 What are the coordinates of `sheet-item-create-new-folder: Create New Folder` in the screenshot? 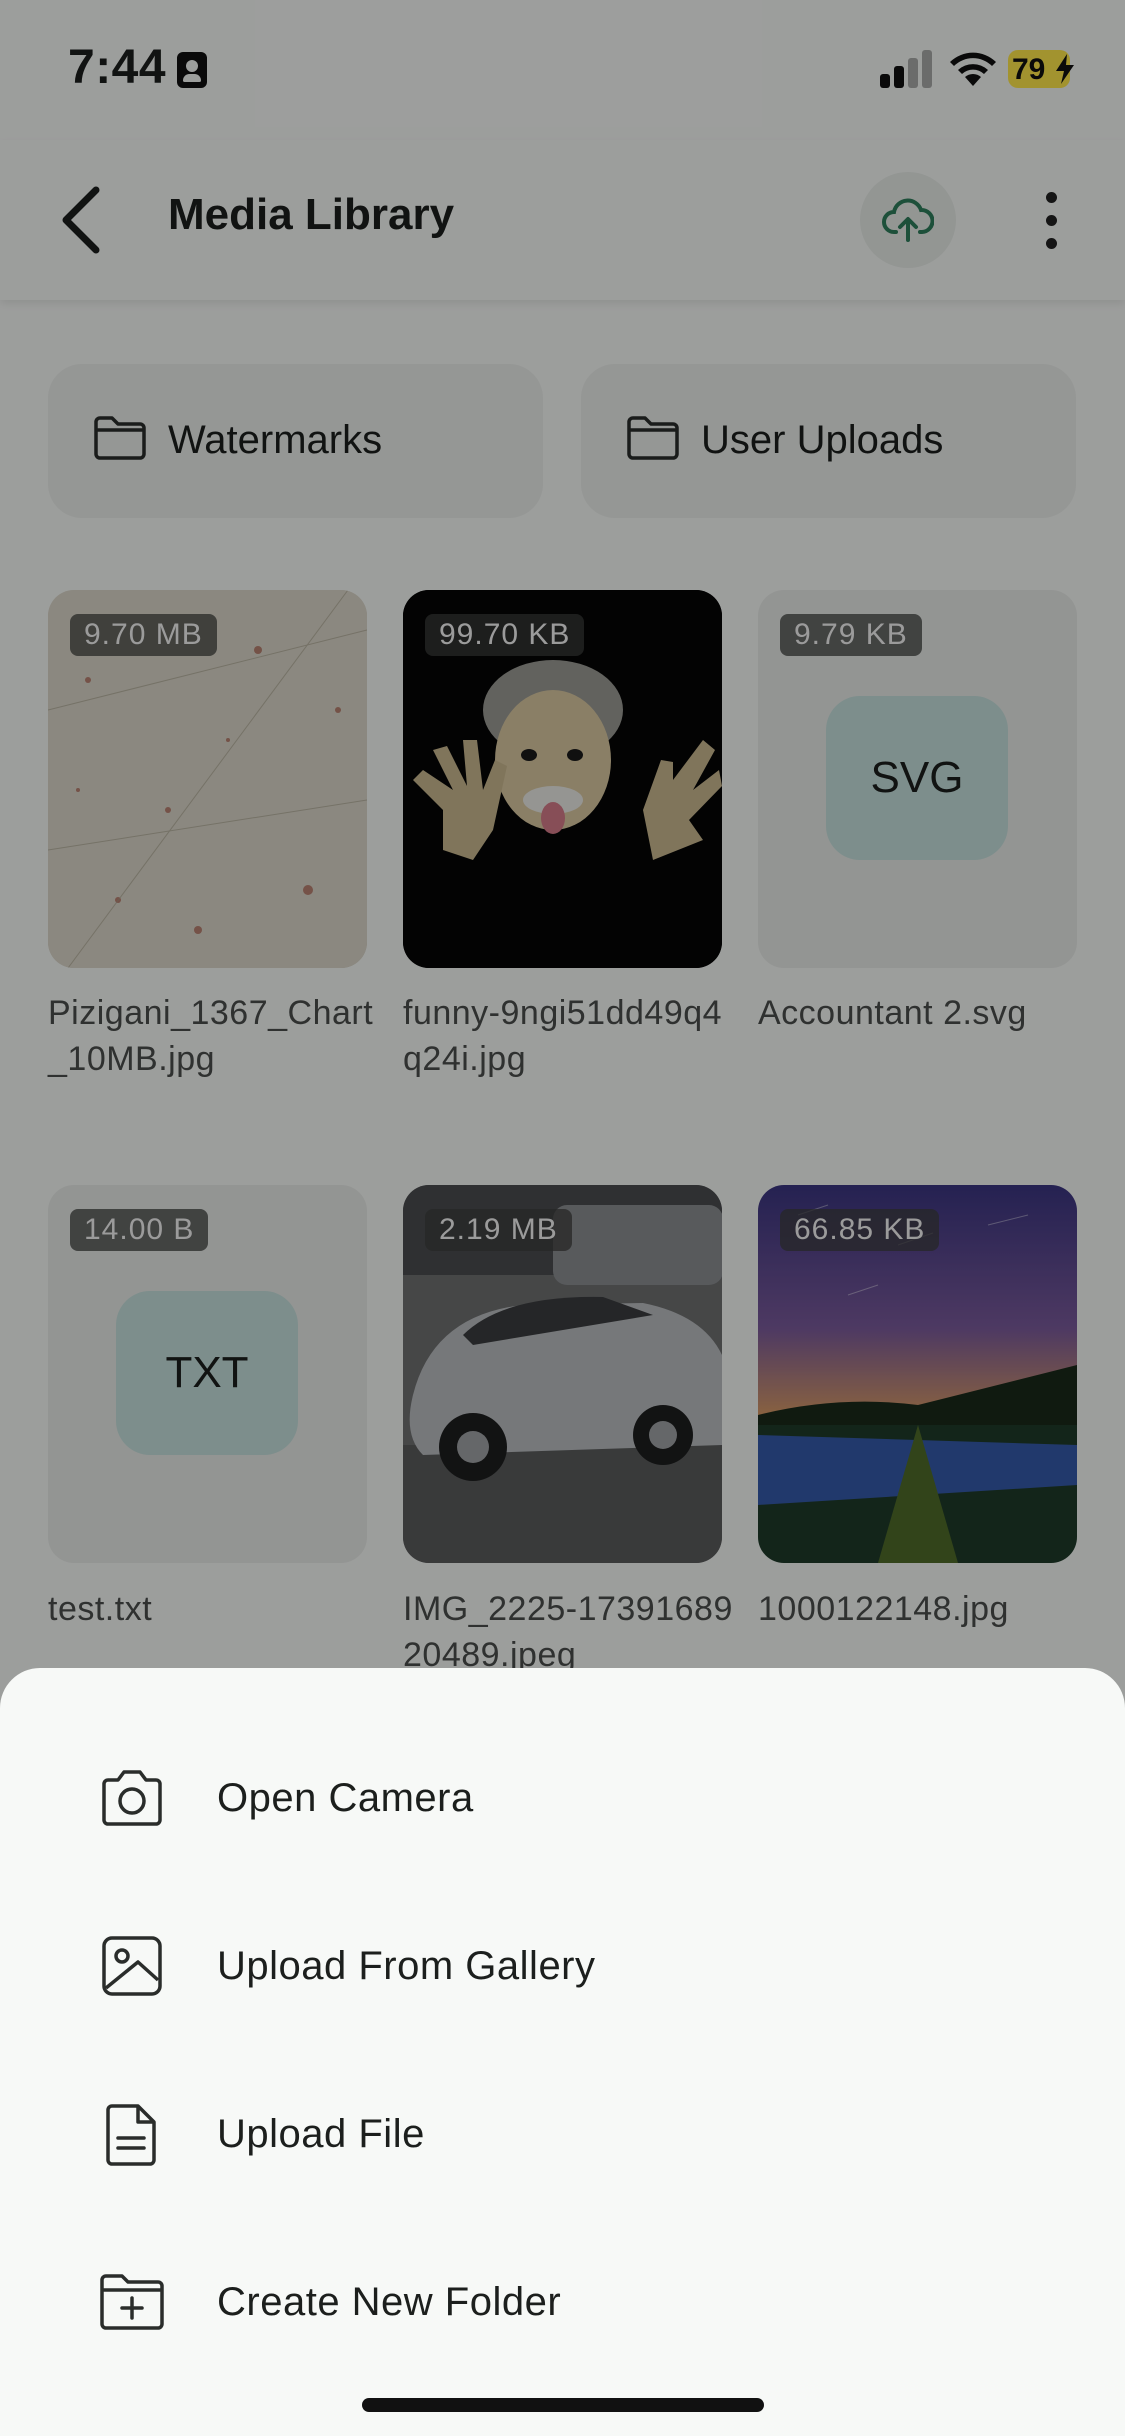 It's located at (562, 2304).